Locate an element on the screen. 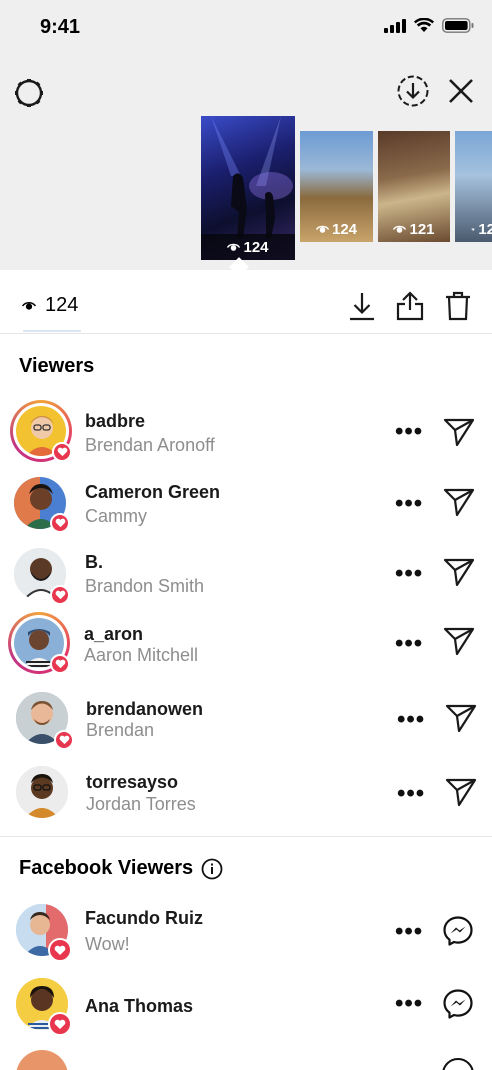 Image resolution: width=492 pixels, height=1070 pixels. story-toolbar: 124 is located at coordinates (246, 302).